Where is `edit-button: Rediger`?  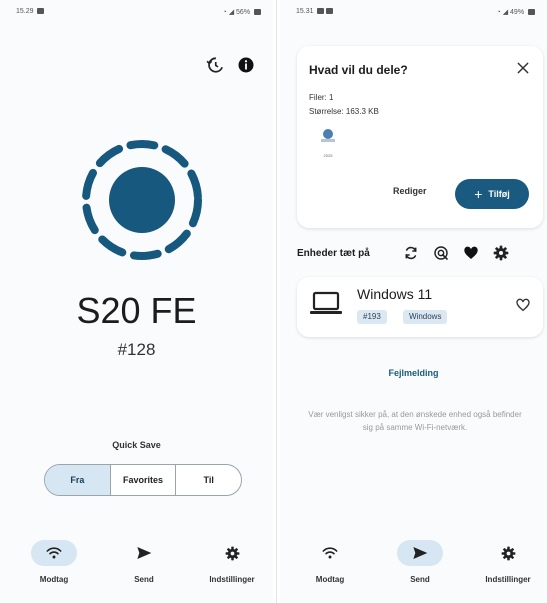
edit-button: Rediger is located at coordinates (410, 191).